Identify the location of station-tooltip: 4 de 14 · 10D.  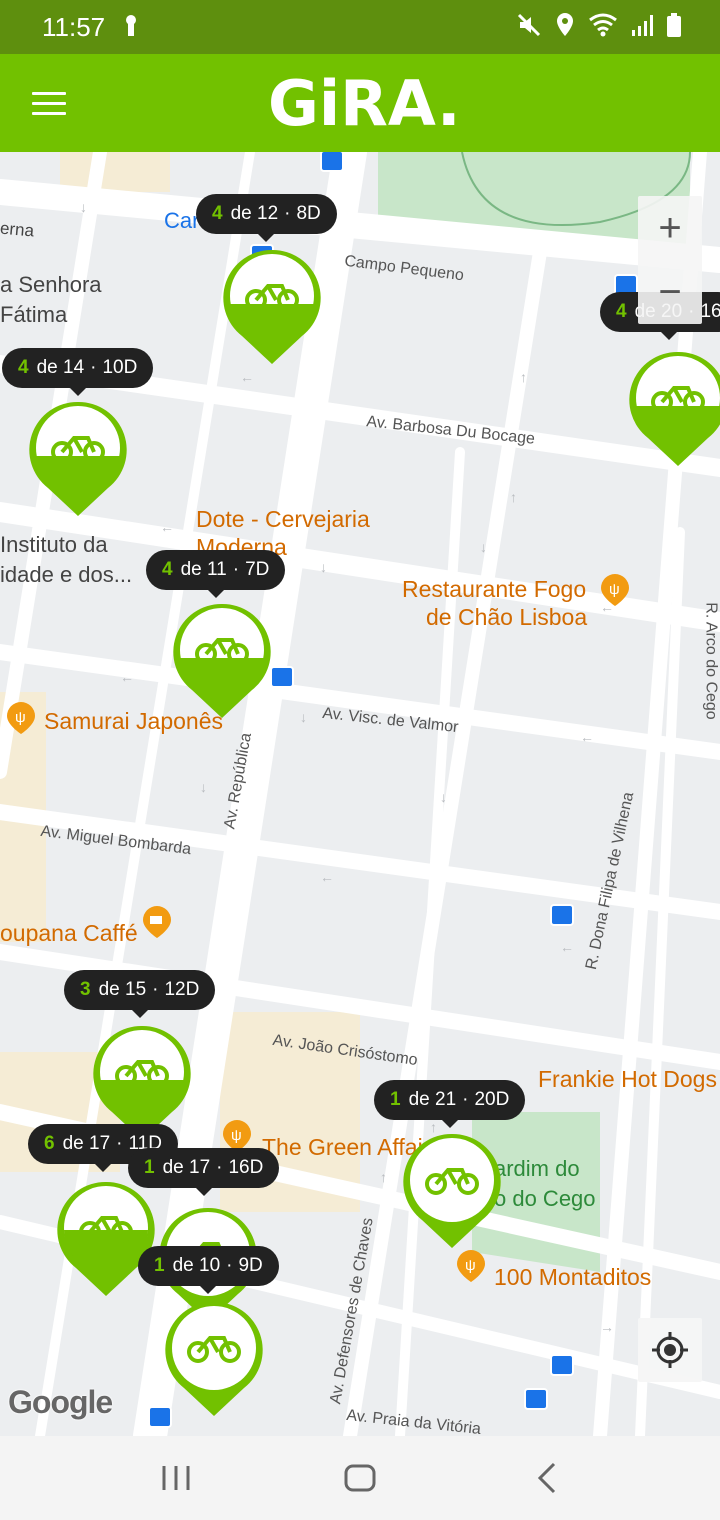
(78, 372).